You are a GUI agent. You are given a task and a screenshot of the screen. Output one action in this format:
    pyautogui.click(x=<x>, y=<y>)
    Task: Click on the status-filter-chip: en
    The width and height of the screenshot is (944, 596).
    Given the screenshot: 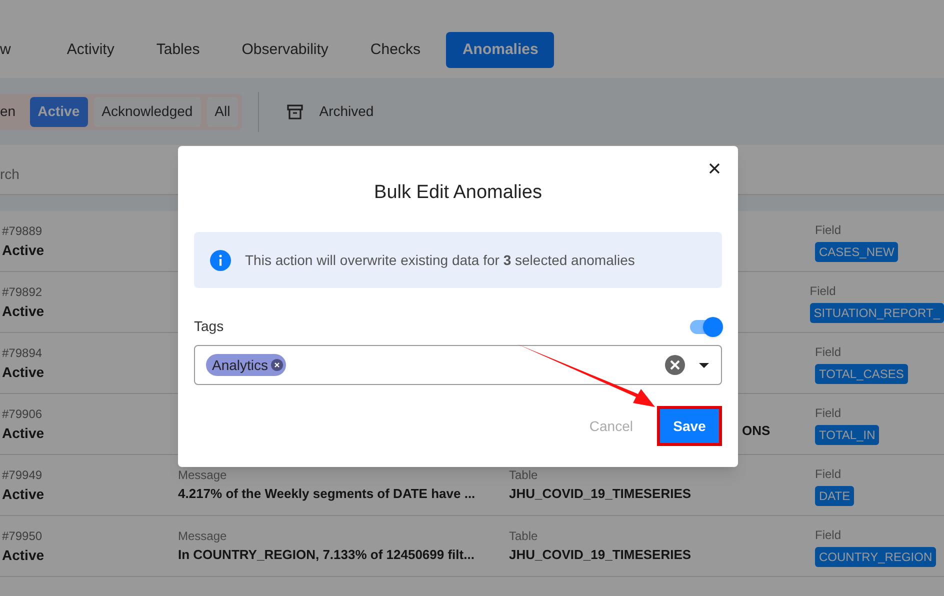 What is the action you would take?
    pyautogui.click(x=12, y=111)
    